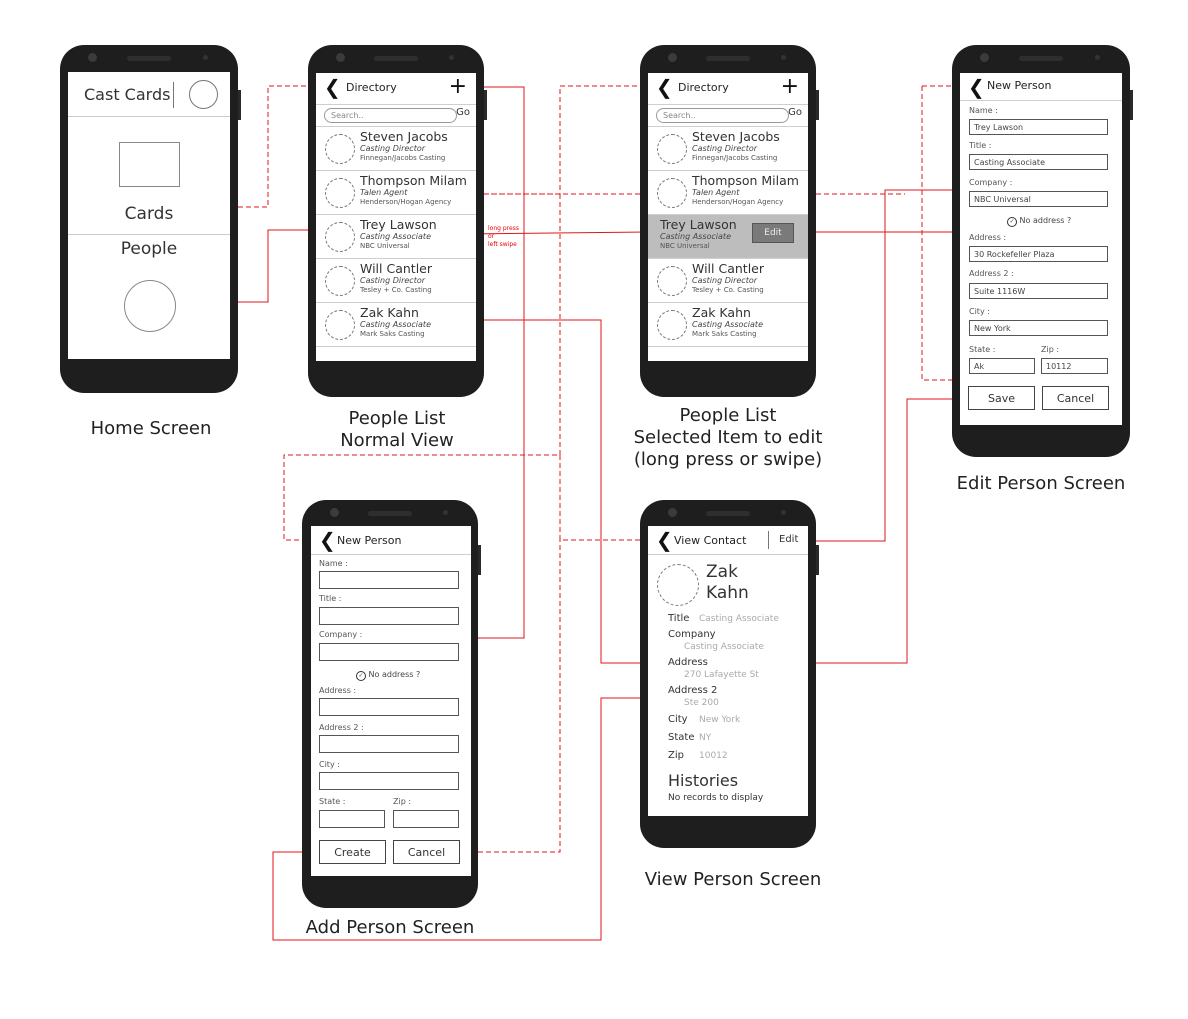 The height and width of the screenshot is (1019, 1188). Describe the element at coordinates (788, 539) in the screenshot. I see `edit-link: Edit` at that location.